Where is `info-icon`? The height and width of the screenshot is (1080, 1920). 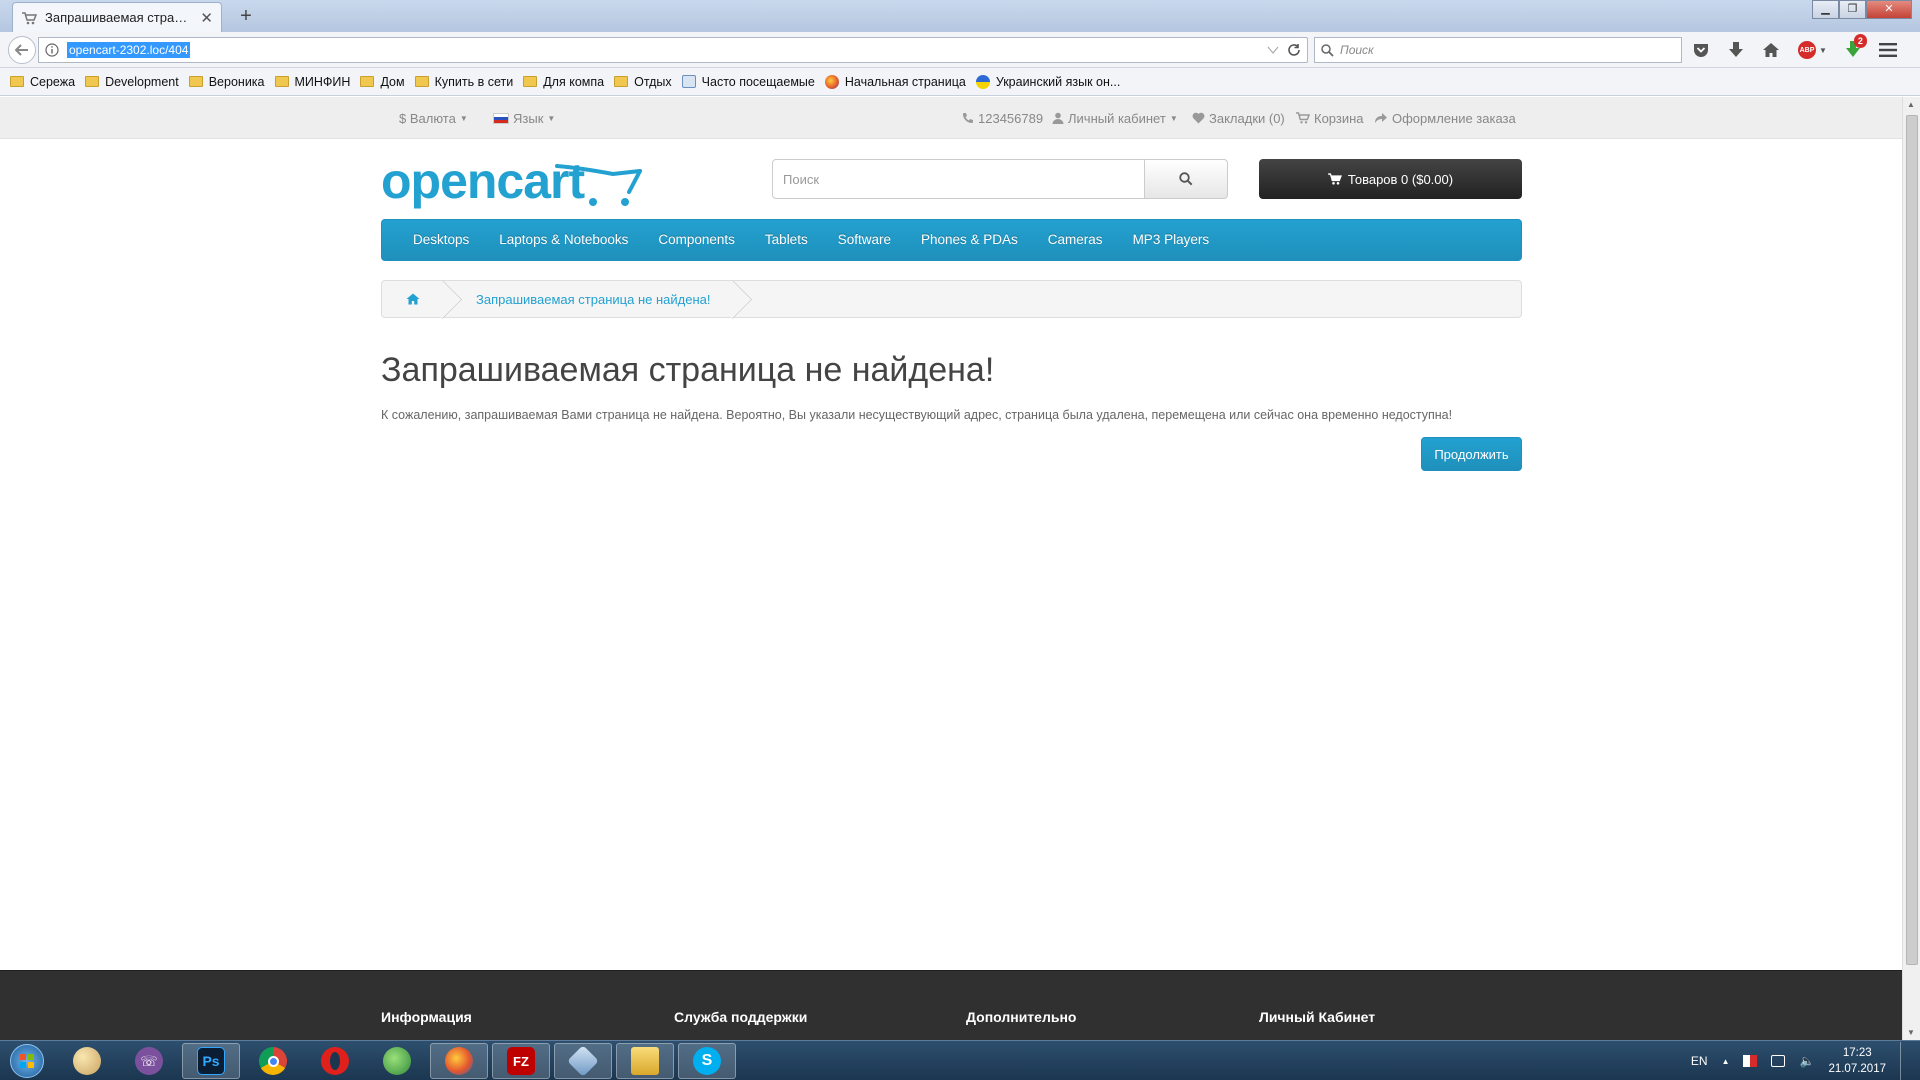 info-icon is located at coordinates (52, 50).